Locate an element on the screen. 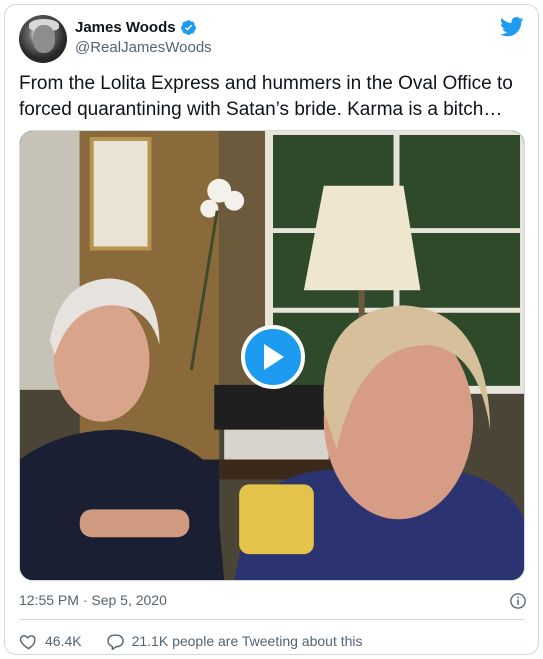 The width and height of the screenshot is (543, 659). heart-icon is located at coordinates (27, 641).